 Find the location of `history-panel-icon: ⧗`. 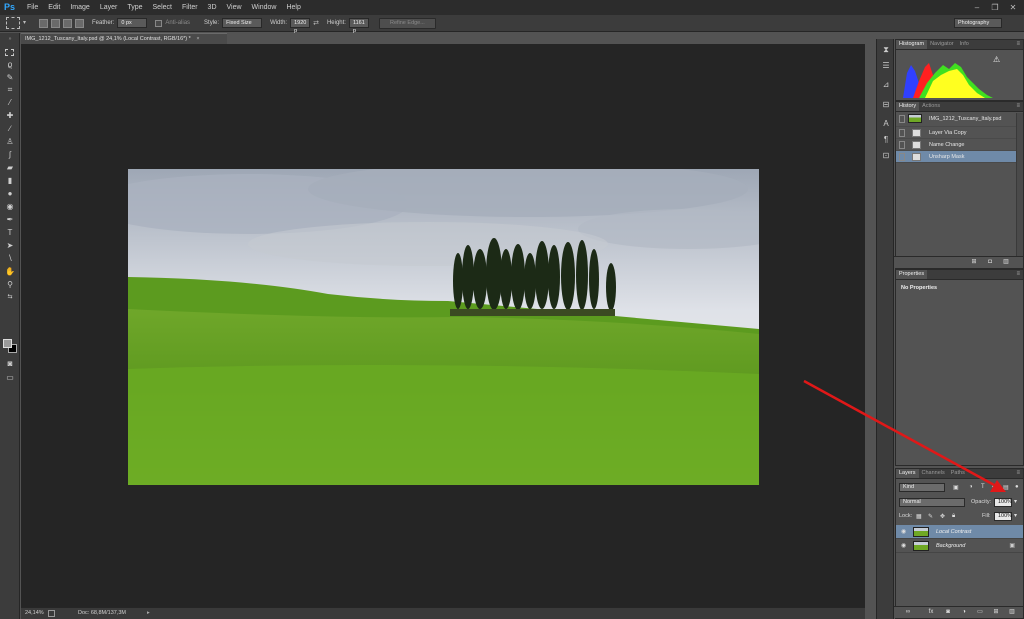

history-panel-icon: ⧗ is located at coordinates (886, 50).